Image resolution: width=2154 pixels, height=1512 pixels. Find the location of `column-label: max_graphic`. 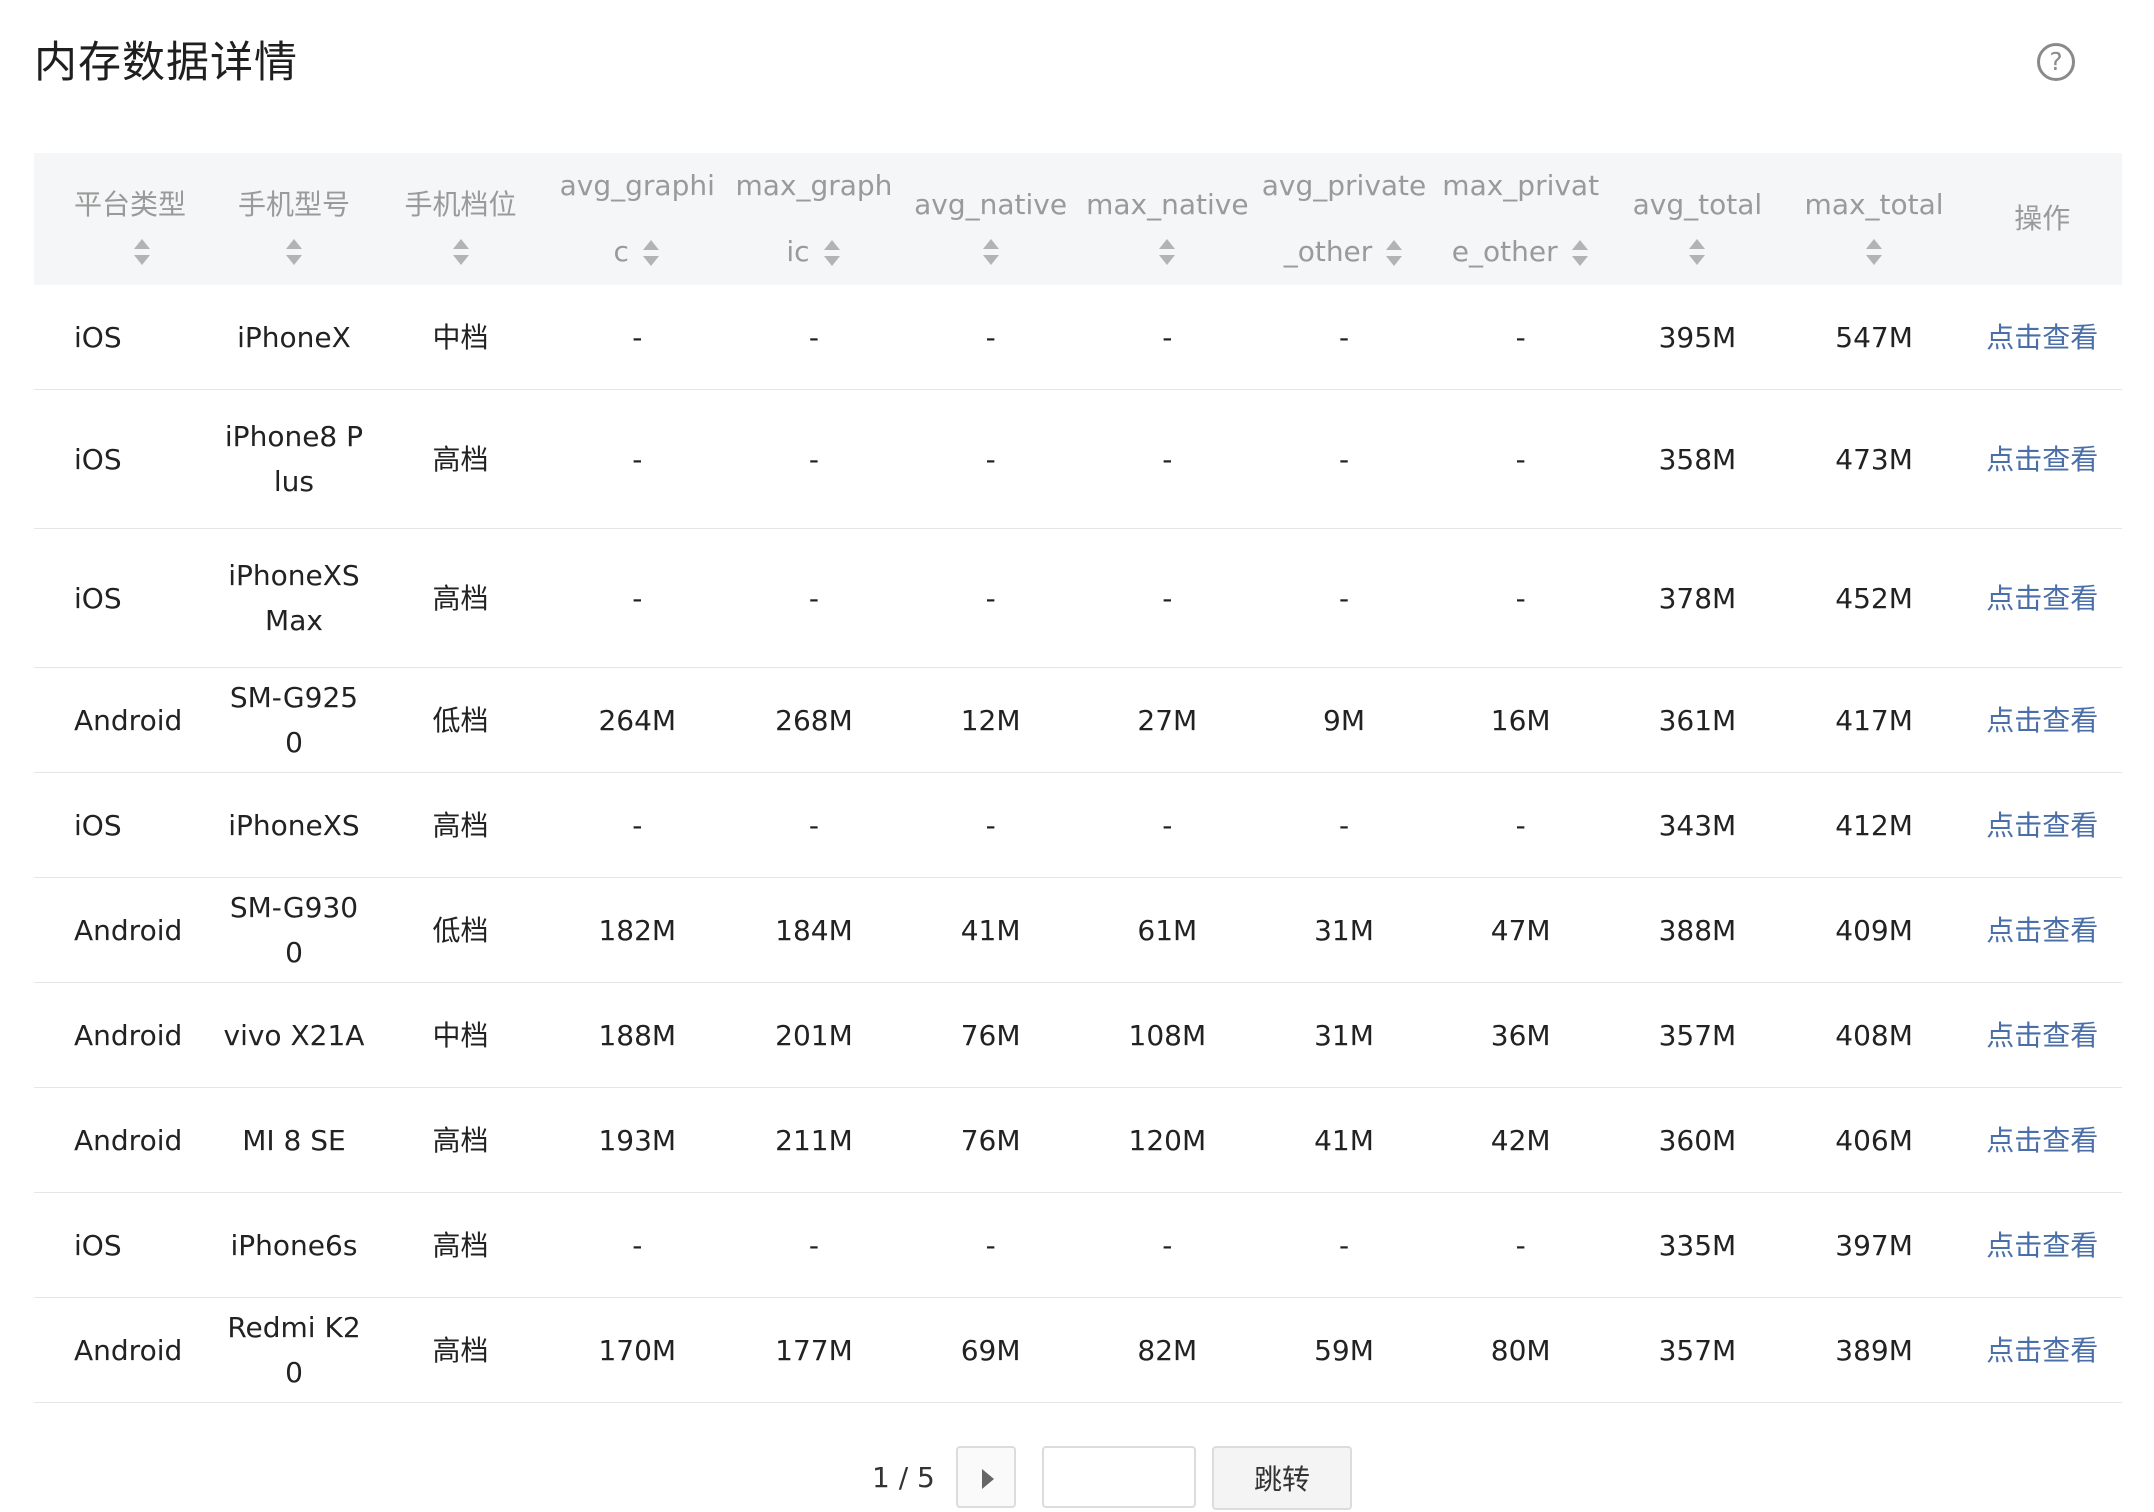

column-label: max_graphic is located at coordinates (814, 218).